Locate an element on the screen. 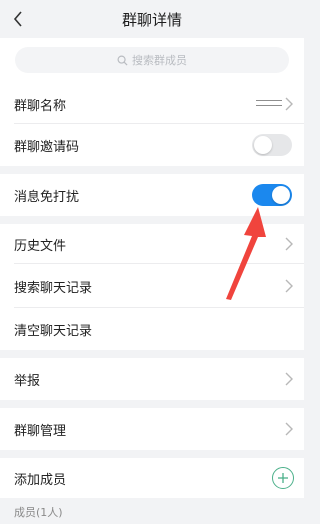  search-section: 搜索群成员 is located at coordinates (152, 61).